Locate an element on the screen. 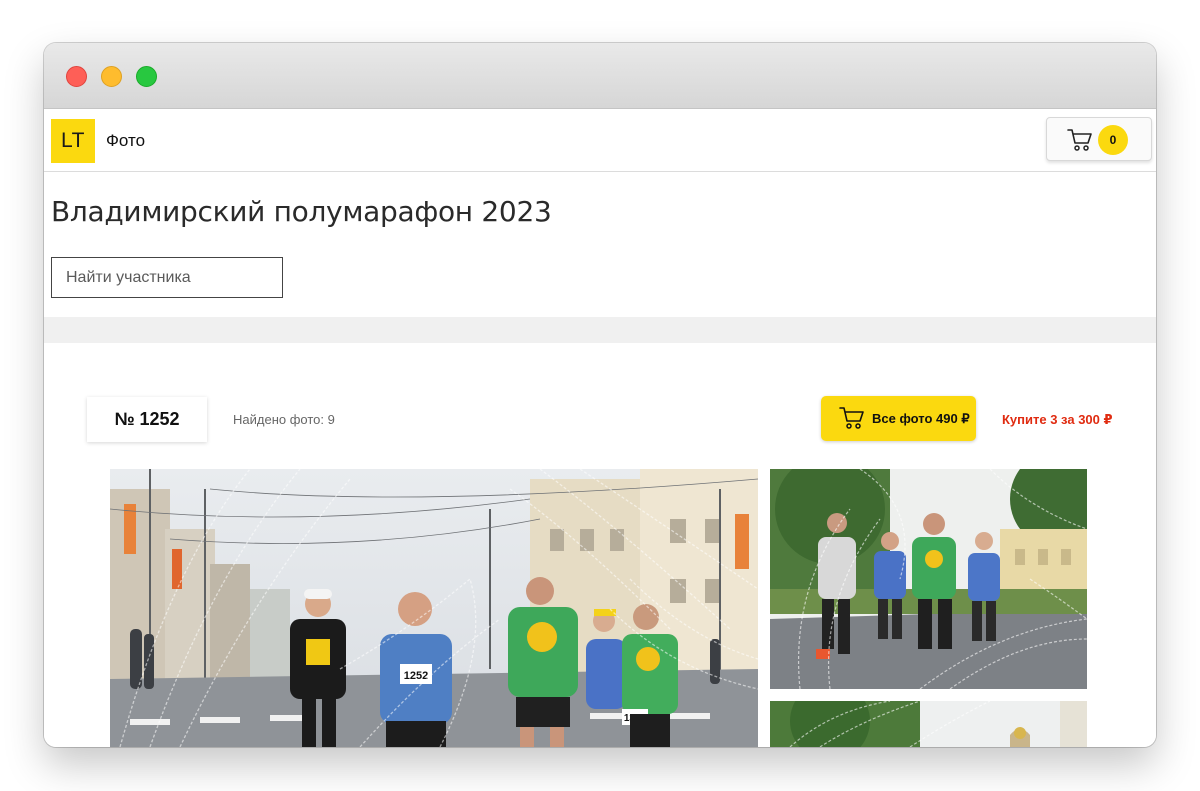 The height and width of the screenshot is (791, 1200). top-navigation: LT Фото 0 is located at coordinates (600, 141).